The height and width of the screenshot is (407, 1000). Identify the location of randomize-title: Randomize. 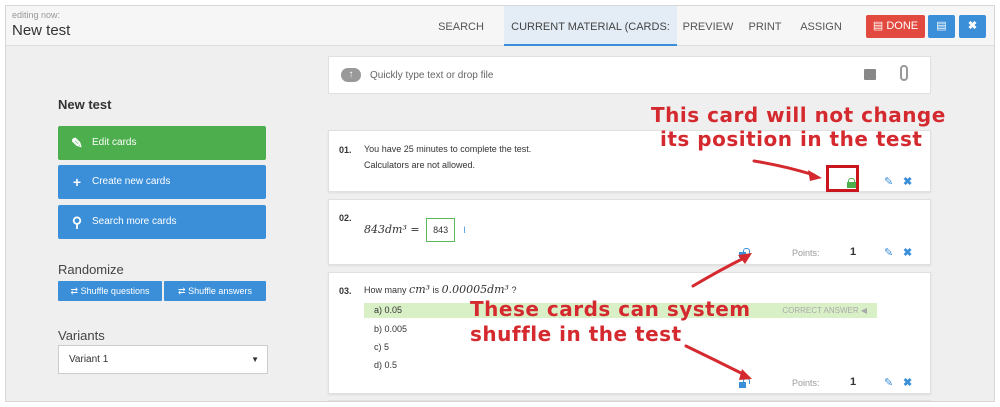
(91, 269).